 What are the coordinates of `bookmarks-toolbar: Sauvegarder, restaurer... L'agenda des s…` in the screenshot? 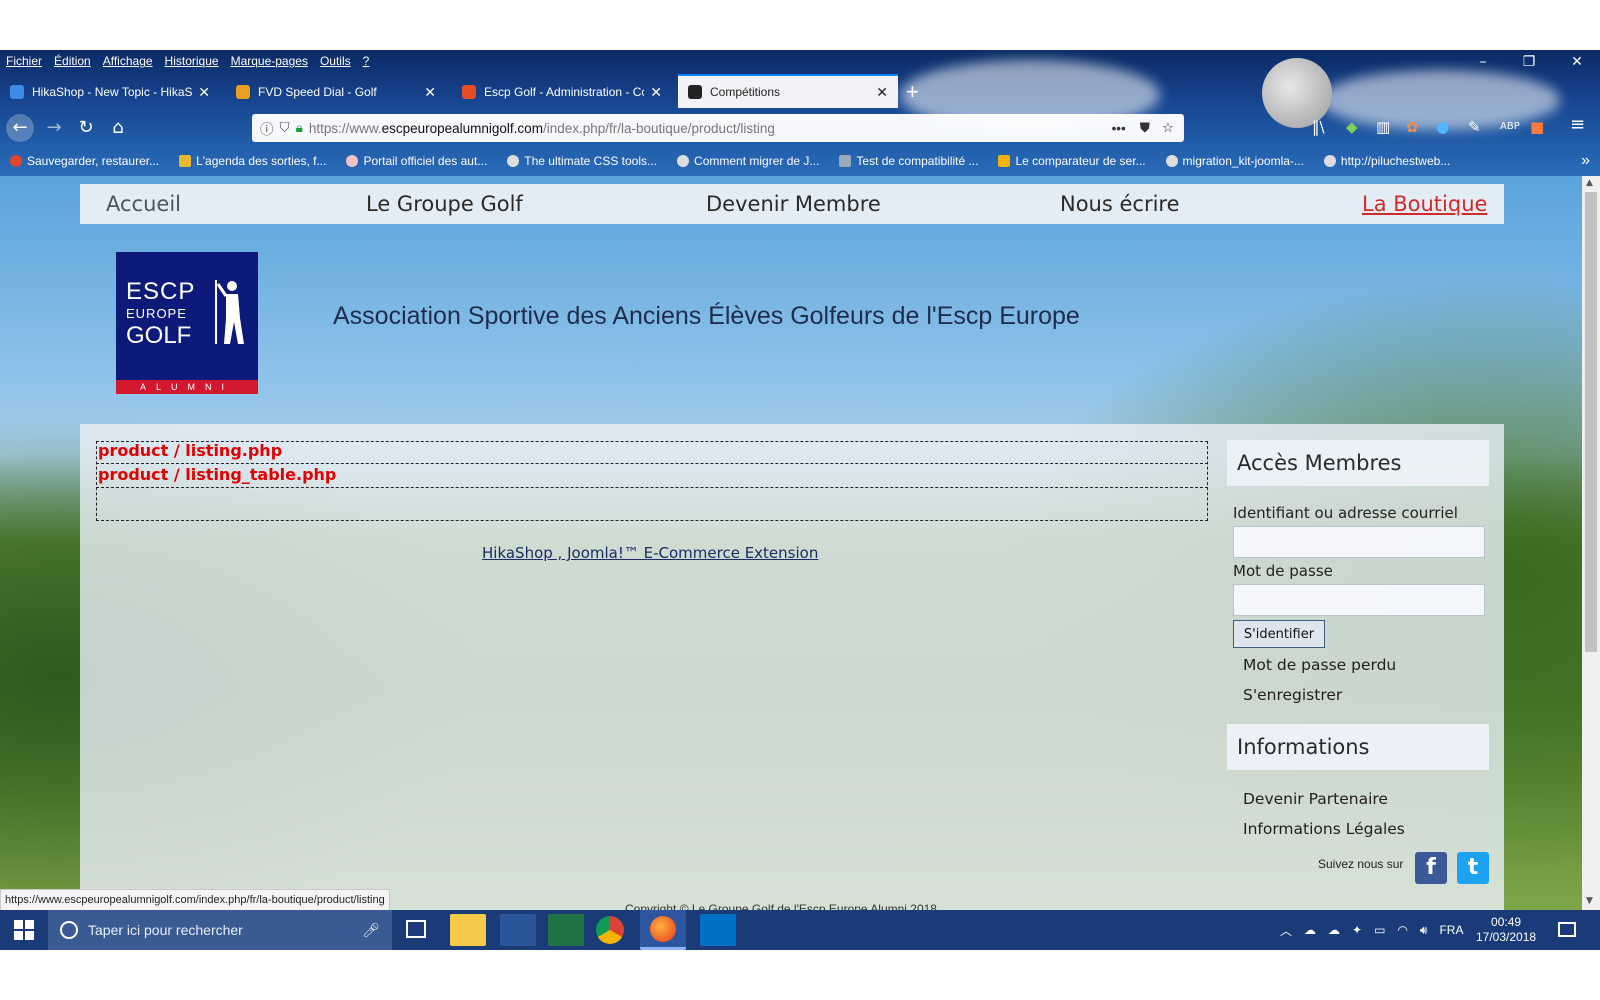 It's located at (800, 161).